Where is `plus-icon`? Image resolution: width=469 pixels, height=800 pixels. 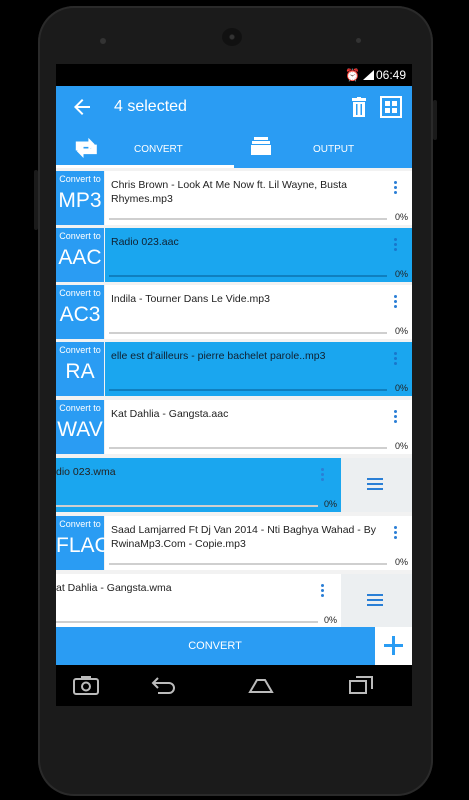 plus-icon is located at coordinates (393, 646).